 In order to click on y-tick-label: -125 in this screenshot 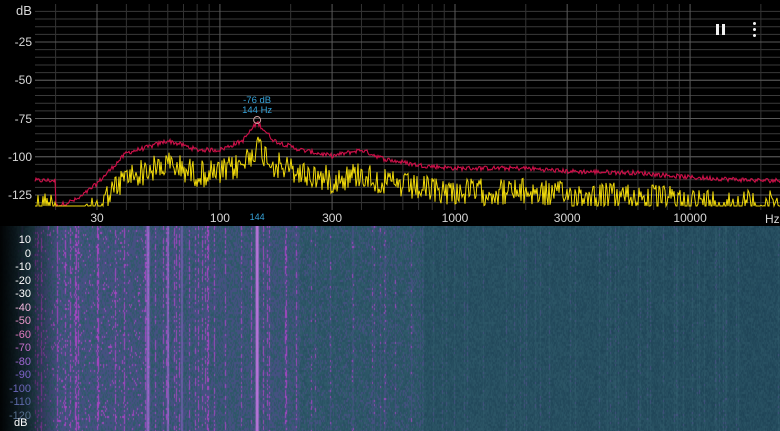, I will do `click(19, 195)`.